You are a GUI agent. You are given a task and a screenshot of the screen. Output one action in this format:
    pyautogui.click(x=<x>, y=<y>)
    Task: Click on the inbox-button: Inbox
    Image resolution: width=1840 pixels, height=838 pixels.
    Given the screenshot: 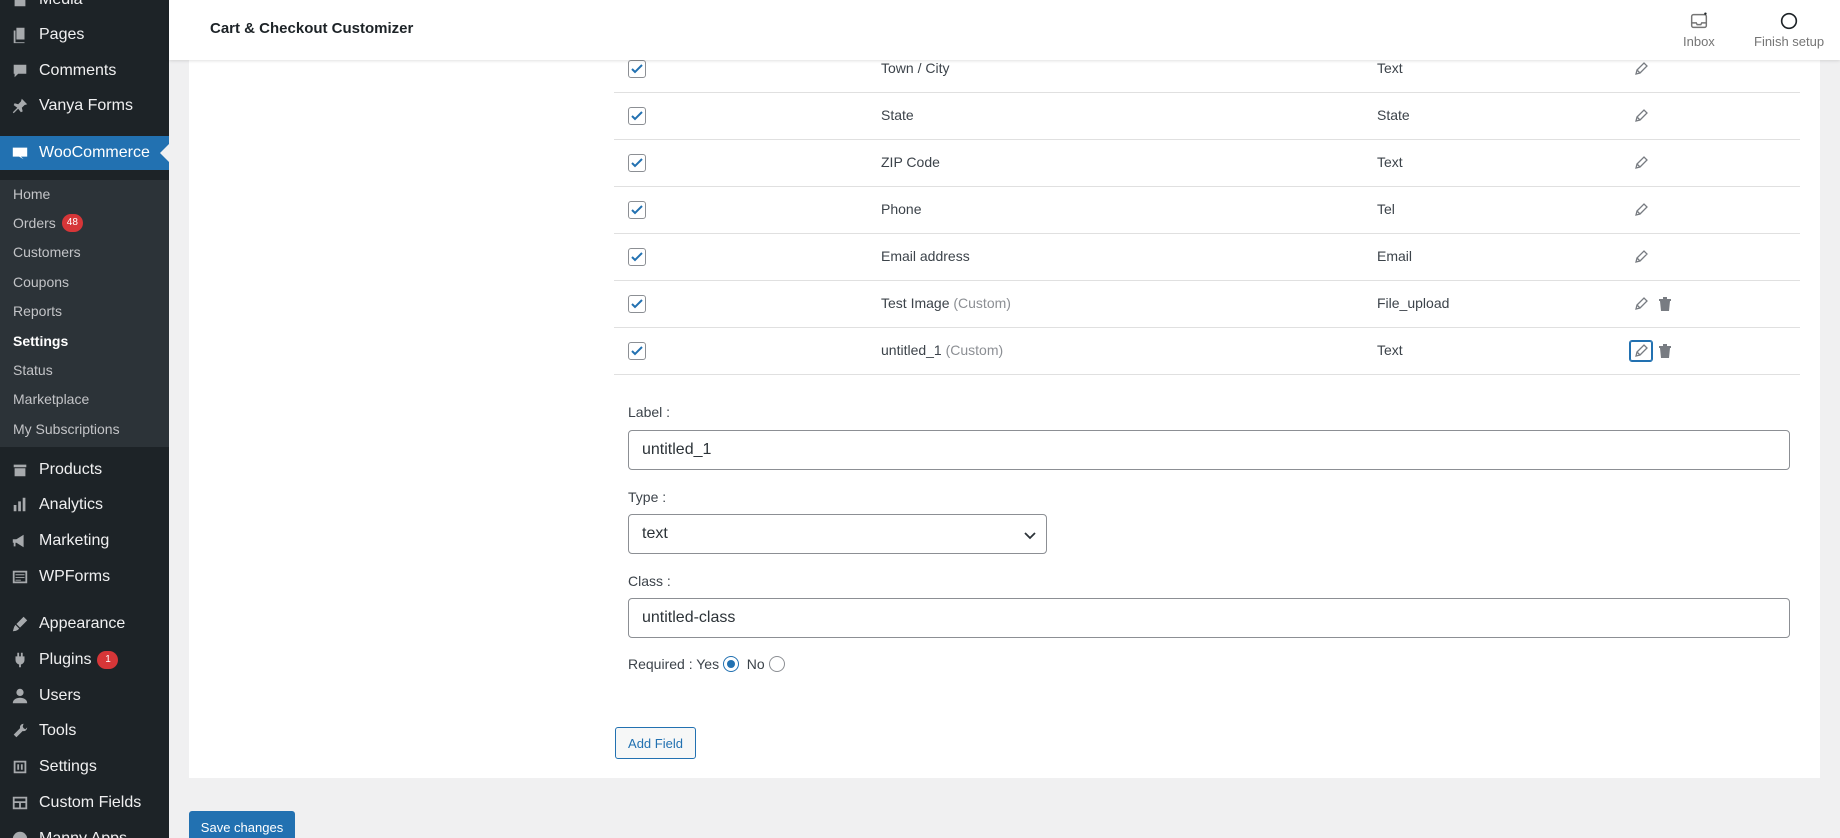 What is the action you would take?
    pyautogui.click(x=1699, y=29)
    